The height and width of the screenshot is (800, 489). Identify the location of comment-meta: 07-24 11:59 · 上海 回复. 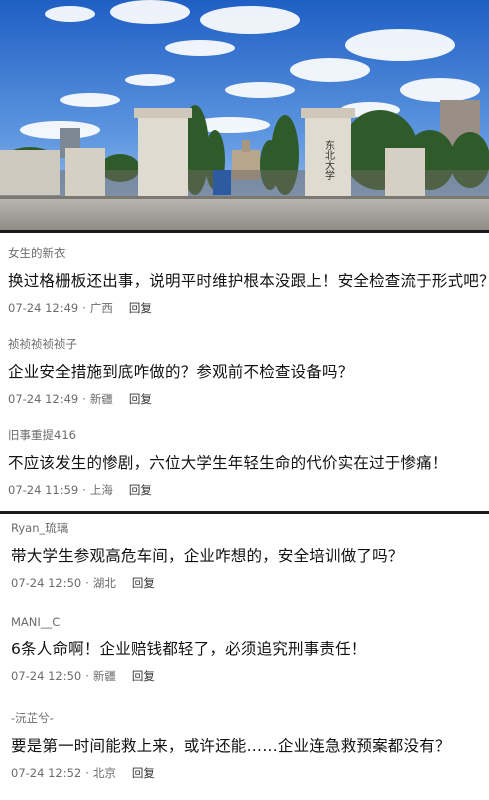
(228, 490).